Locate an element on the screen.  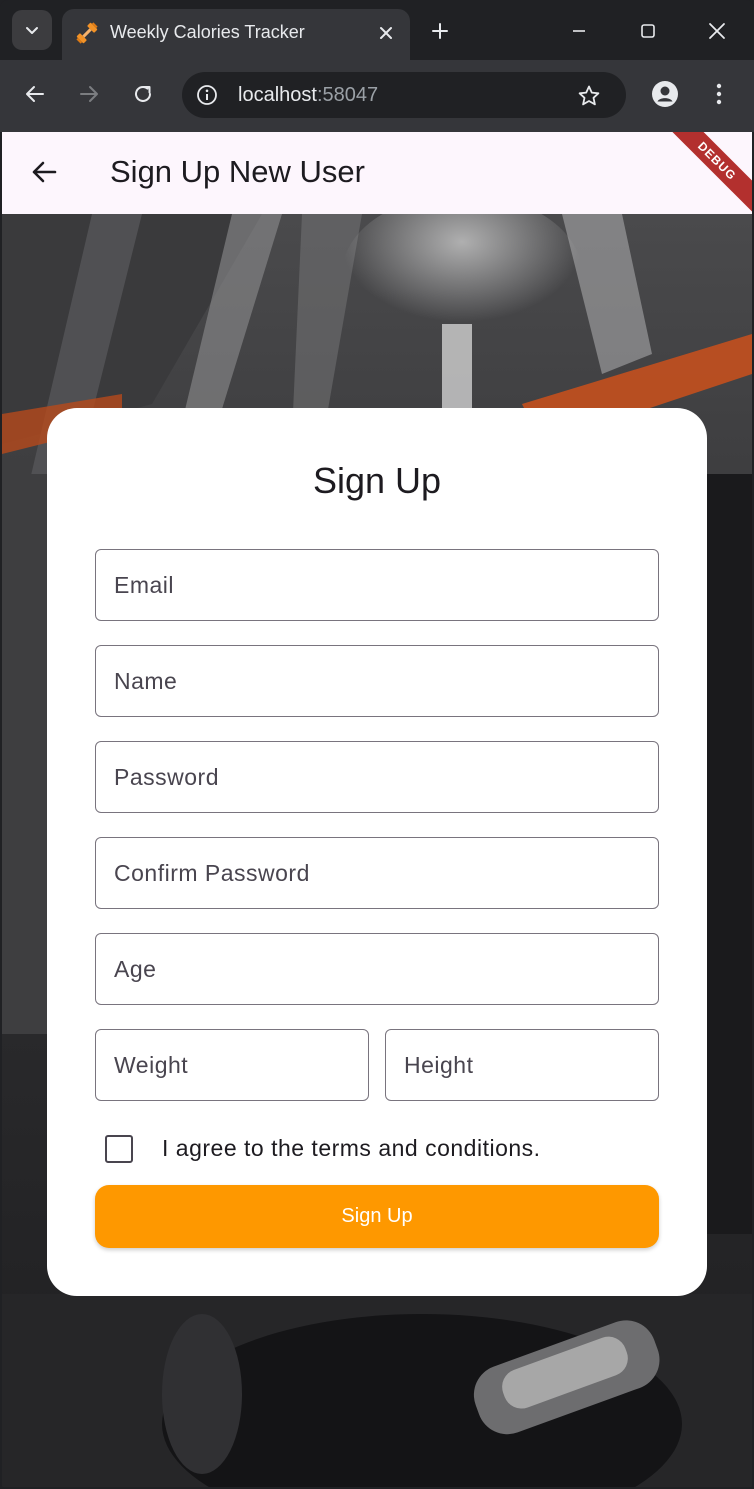
card-title: Sign Up is located at coordinates (377, 480).